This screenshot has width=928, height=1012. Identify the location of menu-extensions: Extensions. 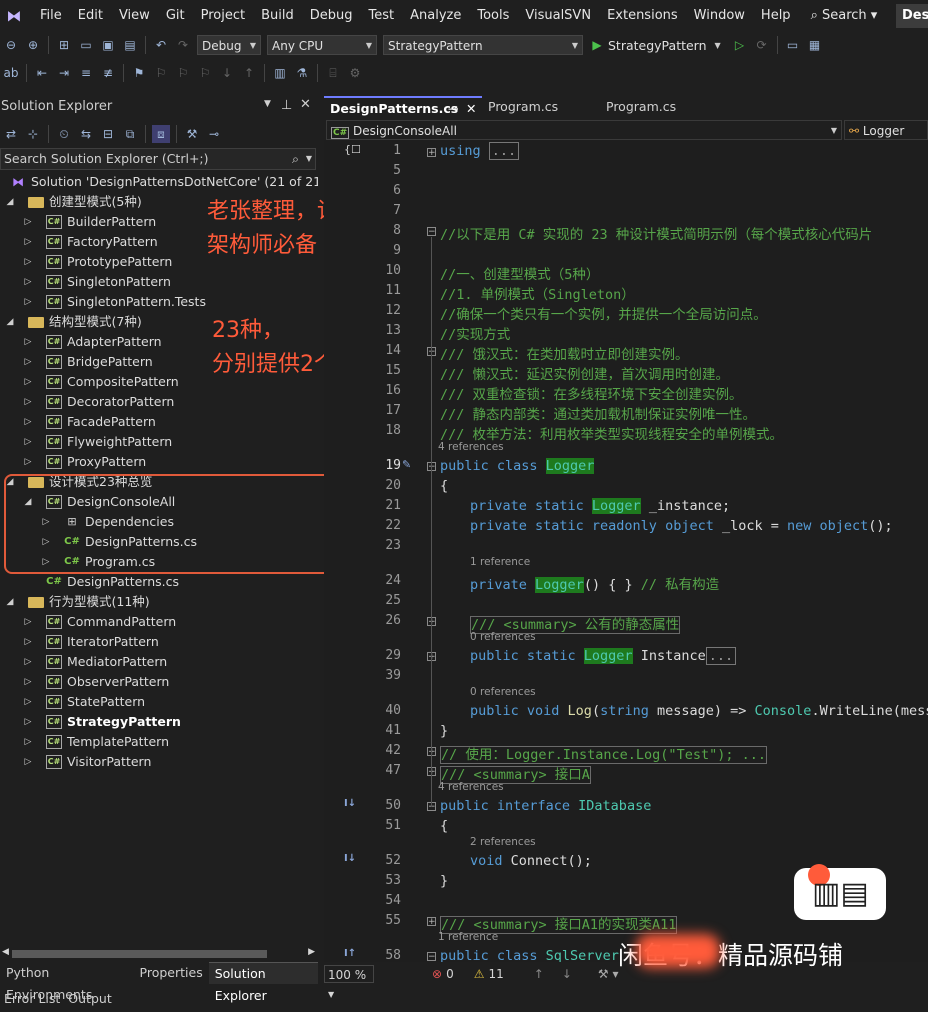
(642, 15).